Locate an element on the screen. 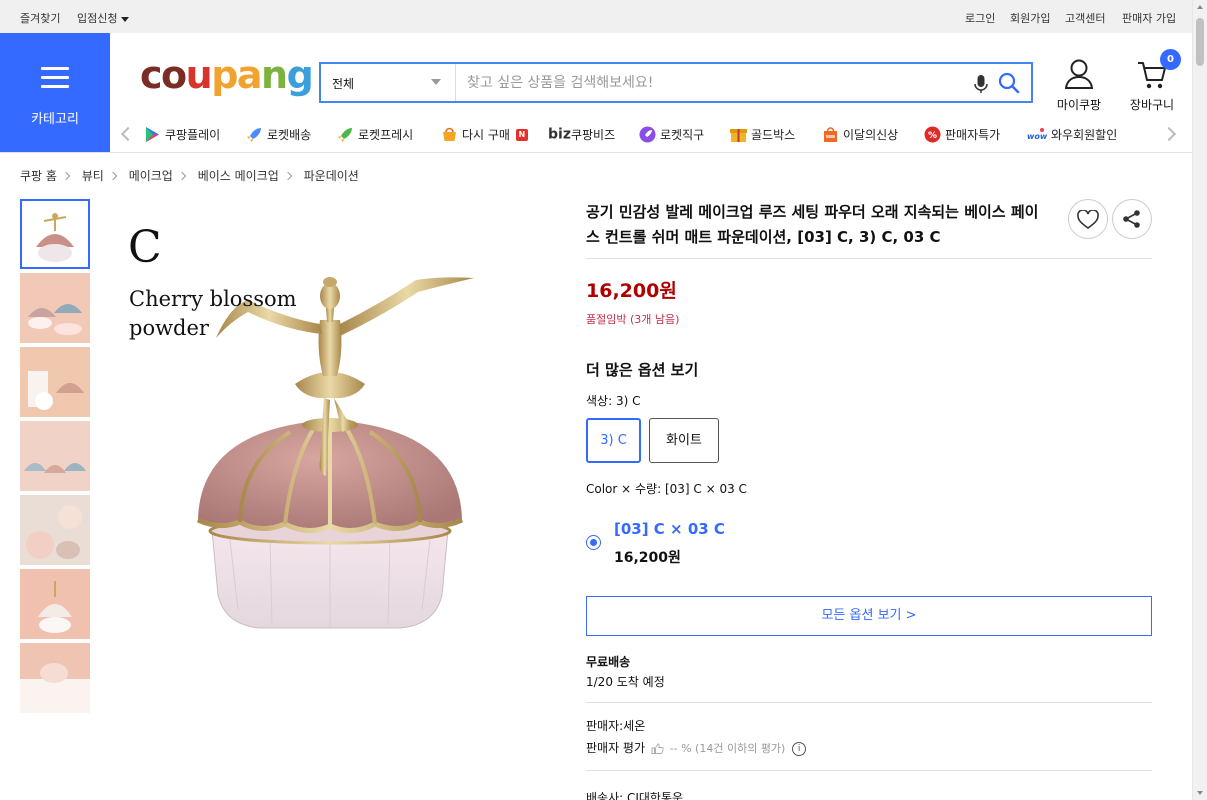 The height and width of the screenshot is (800, 1207). seller-rating: 판매자 평가 -- % (14건 이하의 평가) i is located at coordinates (696, 747).